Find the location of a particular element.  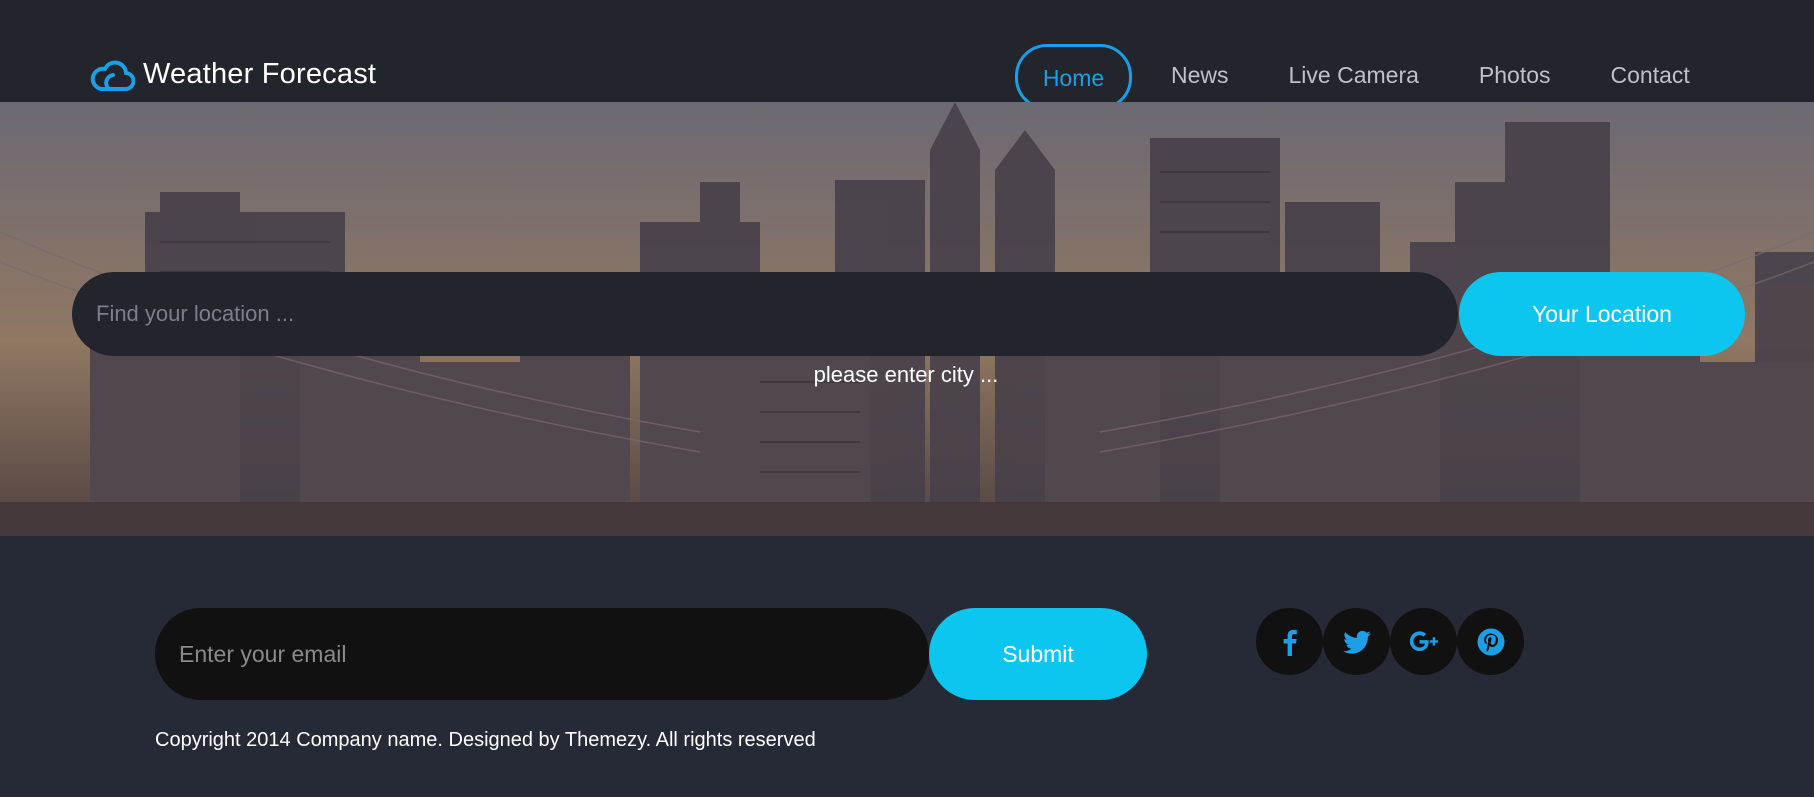

social-links is located at coordinates (1390, 641).